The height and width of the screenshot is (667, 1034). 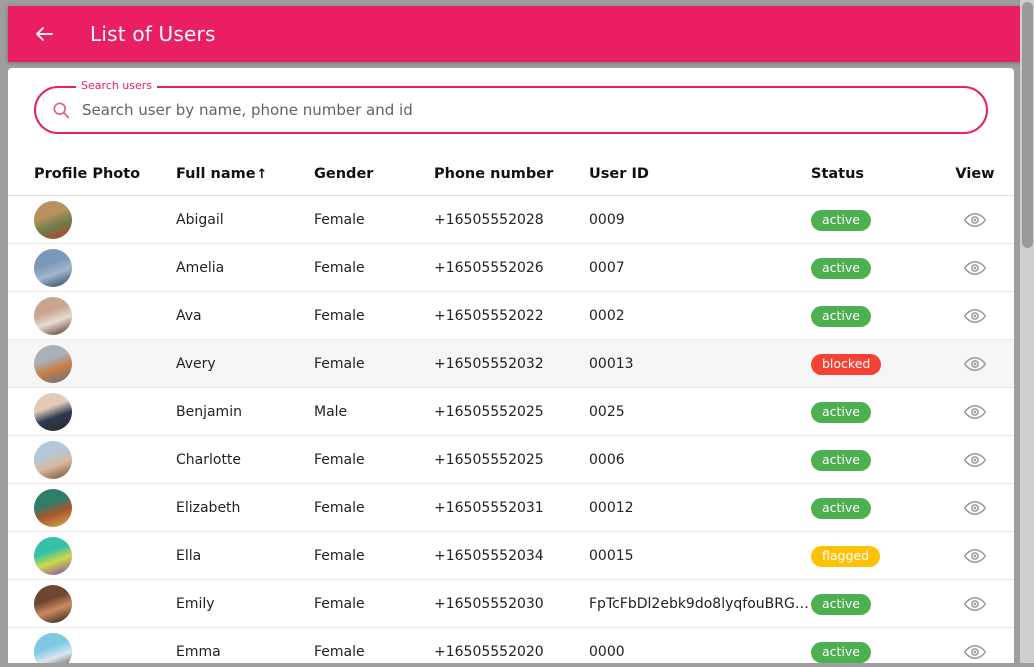 I want to click on cell-full-name: Abigail, so click(x=200, y=219).